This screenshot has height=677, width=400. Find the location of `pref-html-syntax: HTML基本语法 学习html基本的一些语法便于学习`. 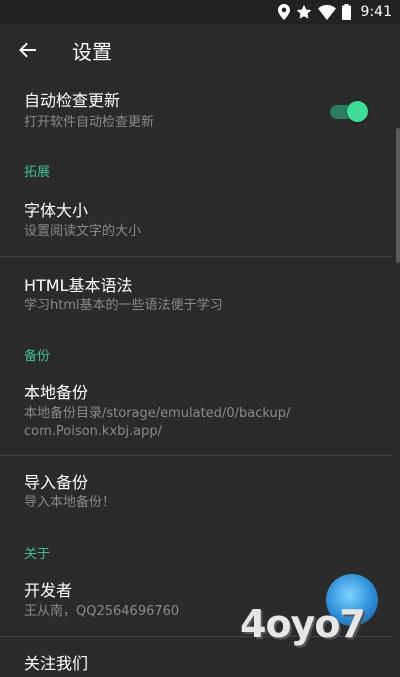

pref-html-syntax: HTML基本语法 学习html基本的一些语法便于学习 is located at coordinates (196, 289).